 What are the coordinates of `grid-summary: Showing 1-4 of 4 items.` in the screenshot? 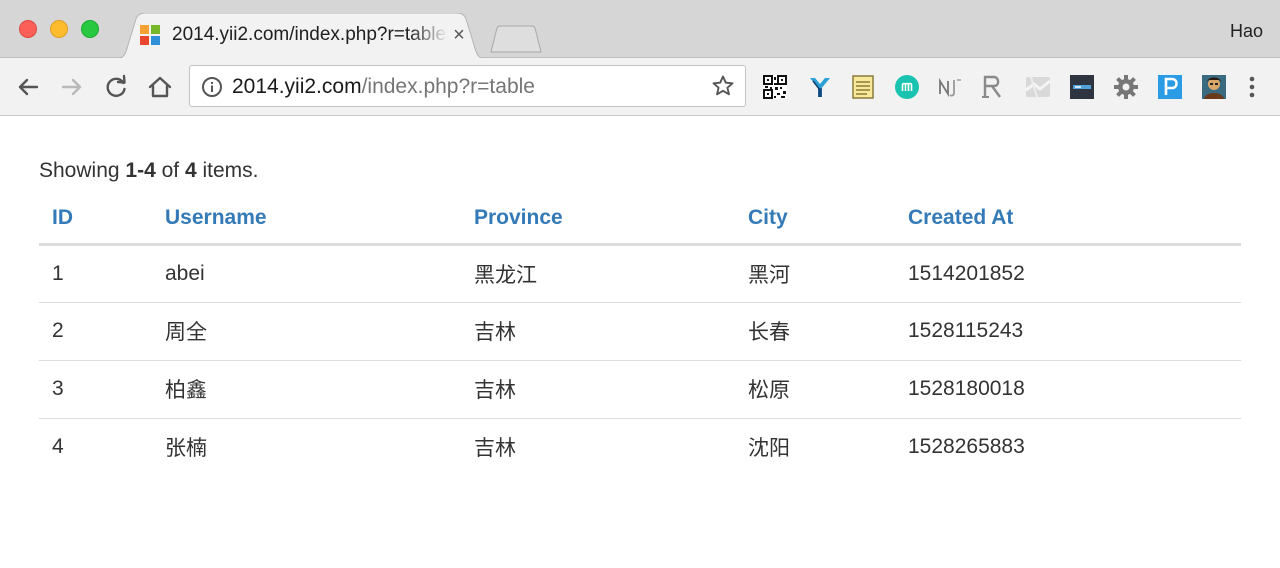 It's located at (148, 171).